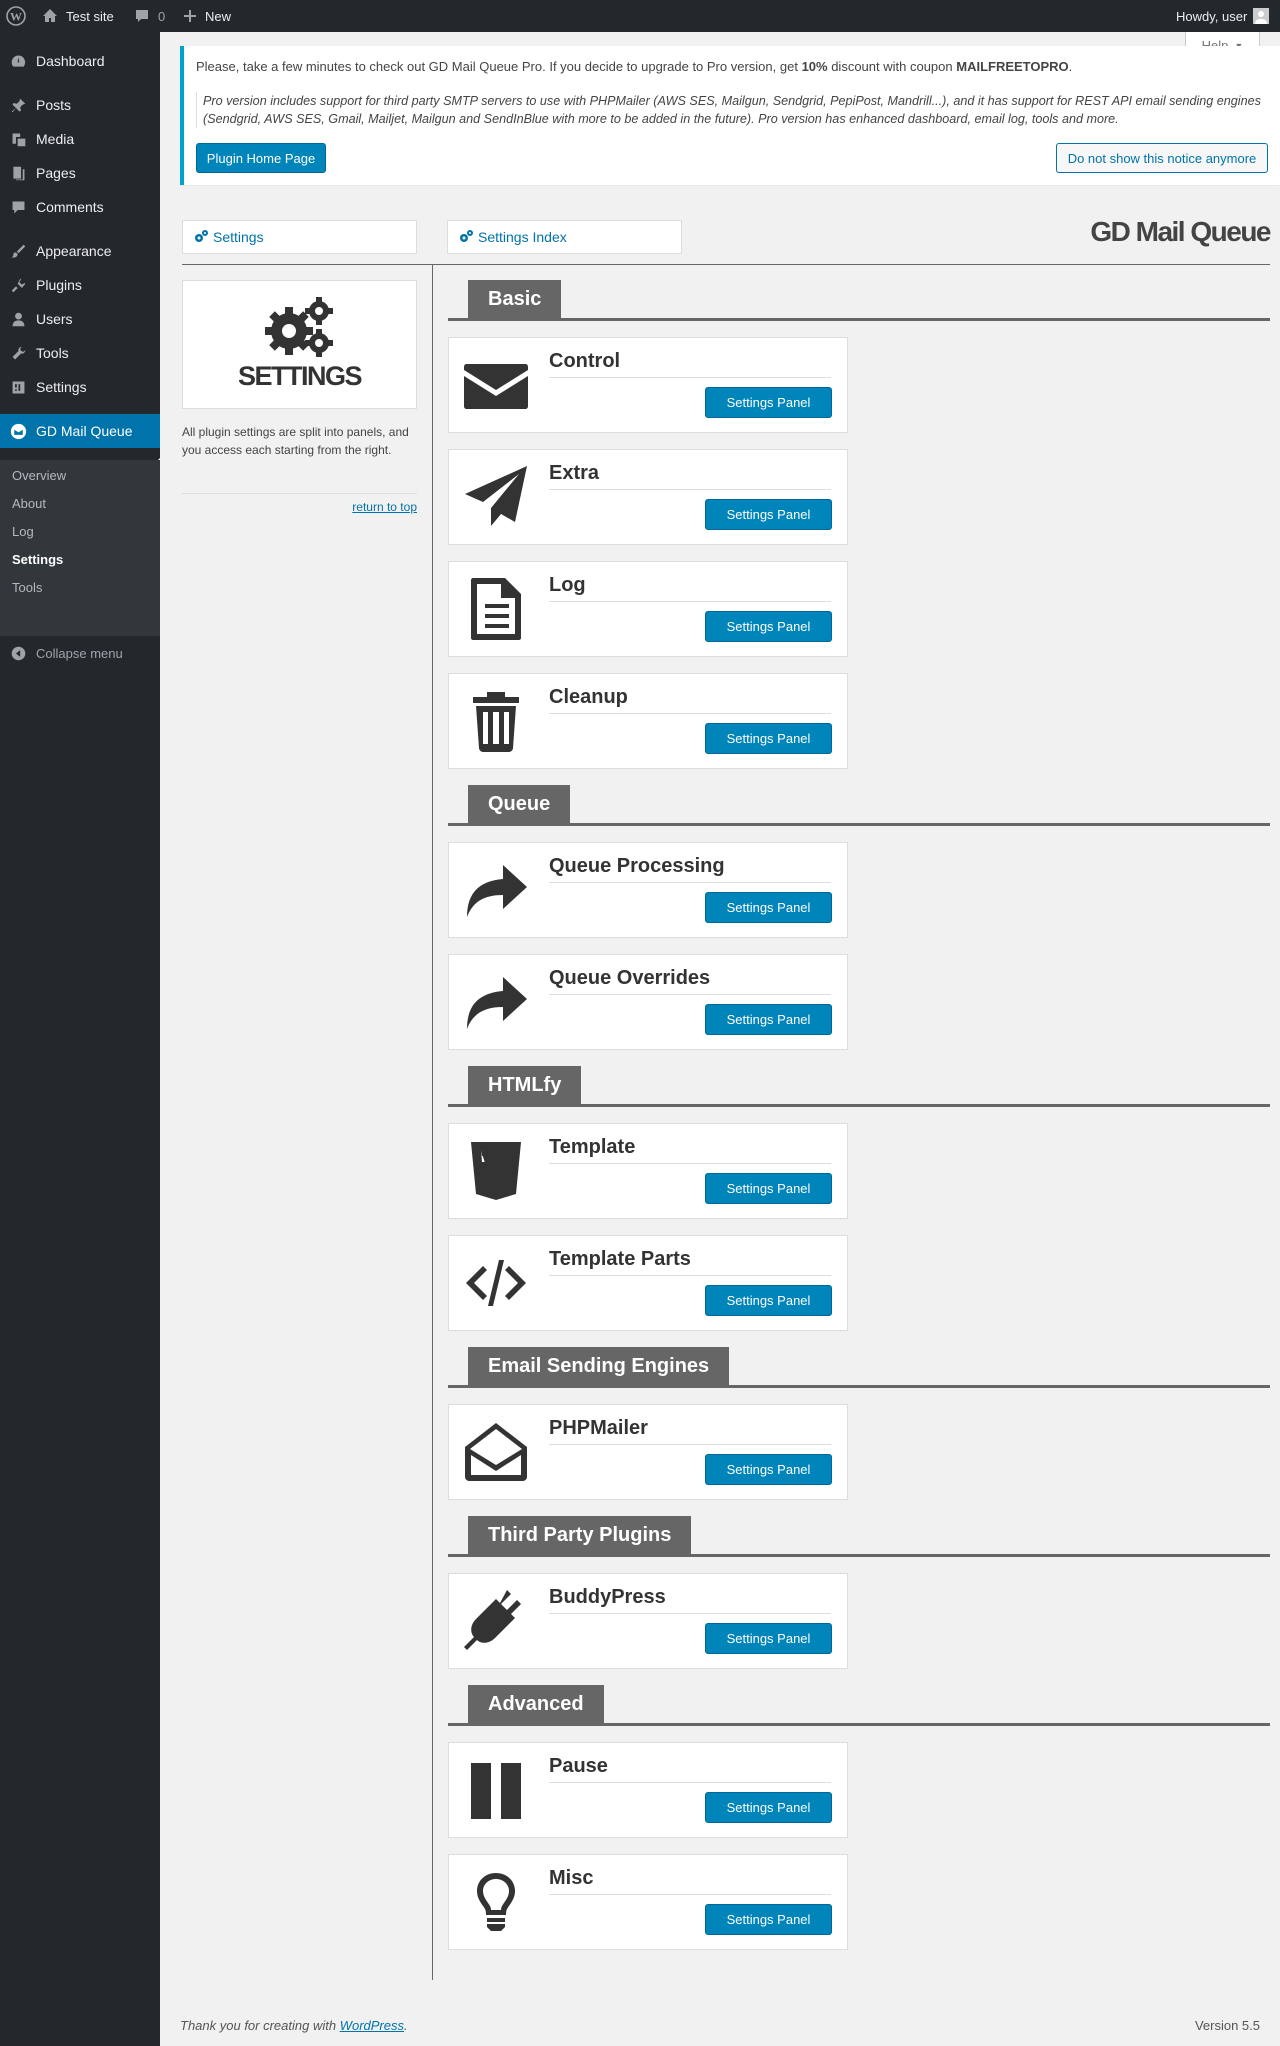 The image size is (1280, 2046). I want to click on section-title: Queue, so click(519, 804).